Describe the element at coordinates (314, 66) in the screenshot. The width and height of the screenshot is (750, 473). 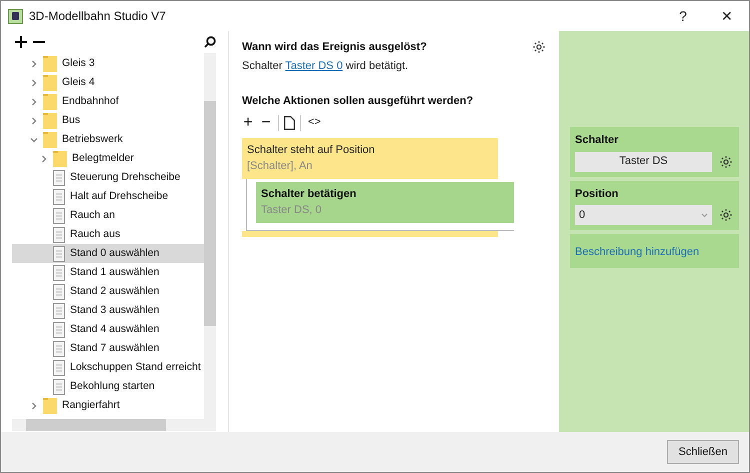
I see `switch-link: Taster DS 0` at that location.